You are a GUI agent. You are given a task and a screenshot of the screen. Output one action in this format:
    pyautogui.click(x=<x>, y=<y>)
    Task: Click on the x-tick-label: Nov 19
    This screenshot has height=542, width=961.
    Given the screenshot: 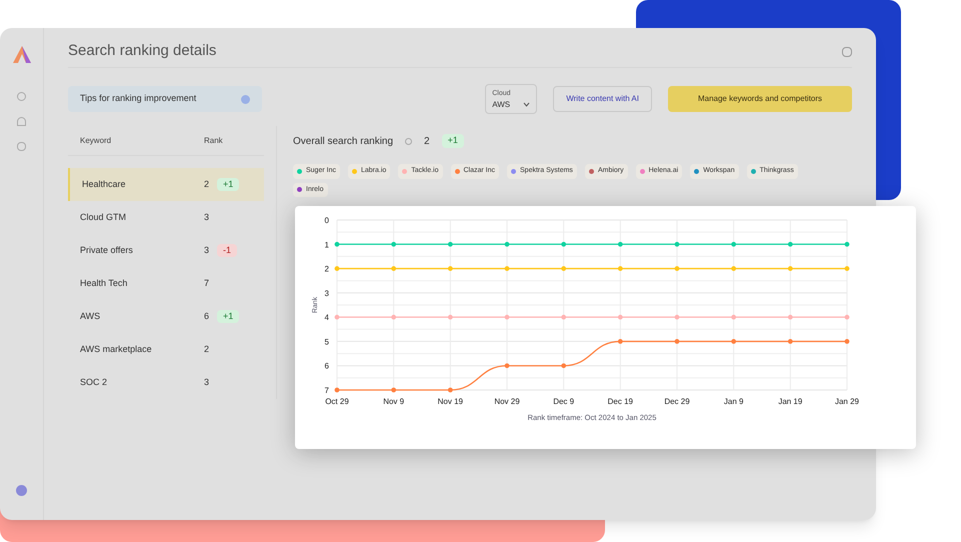 What is the action you would take?
    pyautogui.click(x=451, y=401)
    